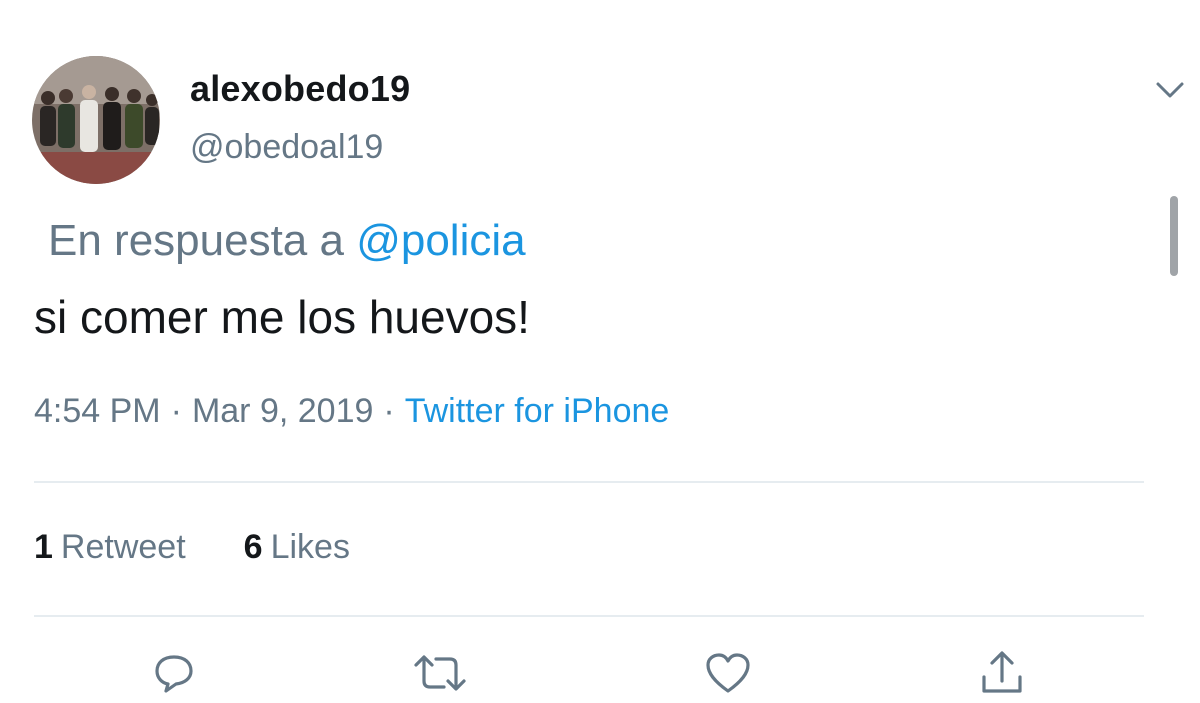  Describe the element at coordinates (310, 547) in the screenshot. I see `like-label: Likes` at that location.